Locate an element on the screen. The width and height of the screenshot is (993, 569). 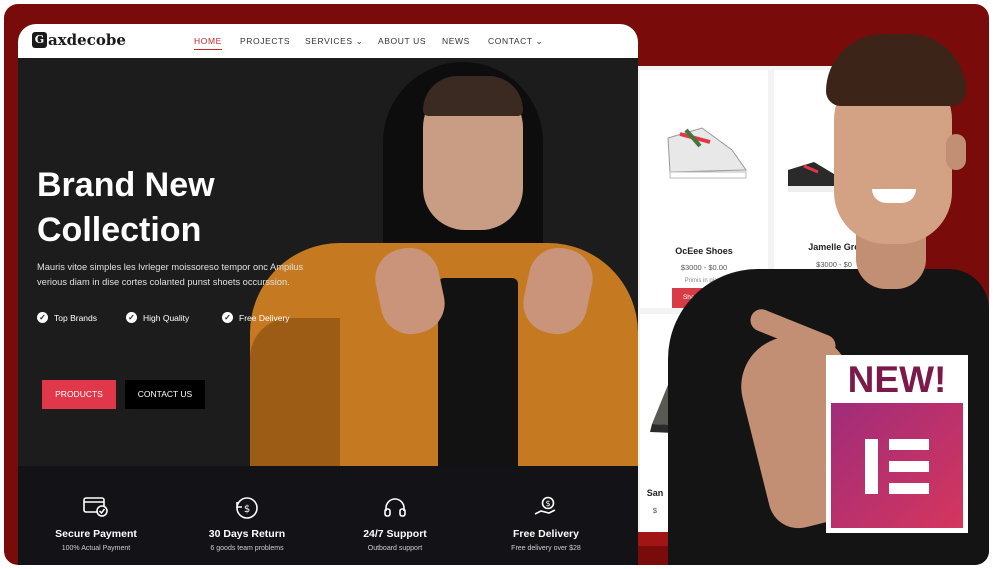
headset-icon is located at coordinates (395, 508).